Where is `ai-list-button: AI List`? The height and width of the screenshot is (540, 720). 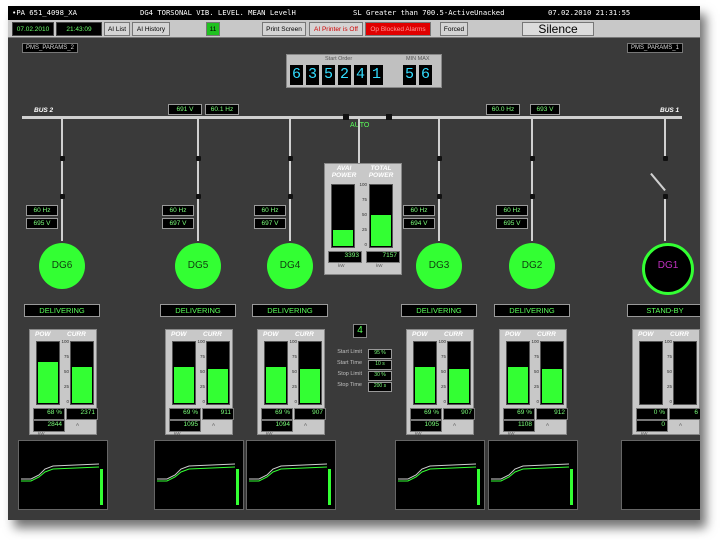 ai-list-button: AI List is located at coordinates (117, 29).